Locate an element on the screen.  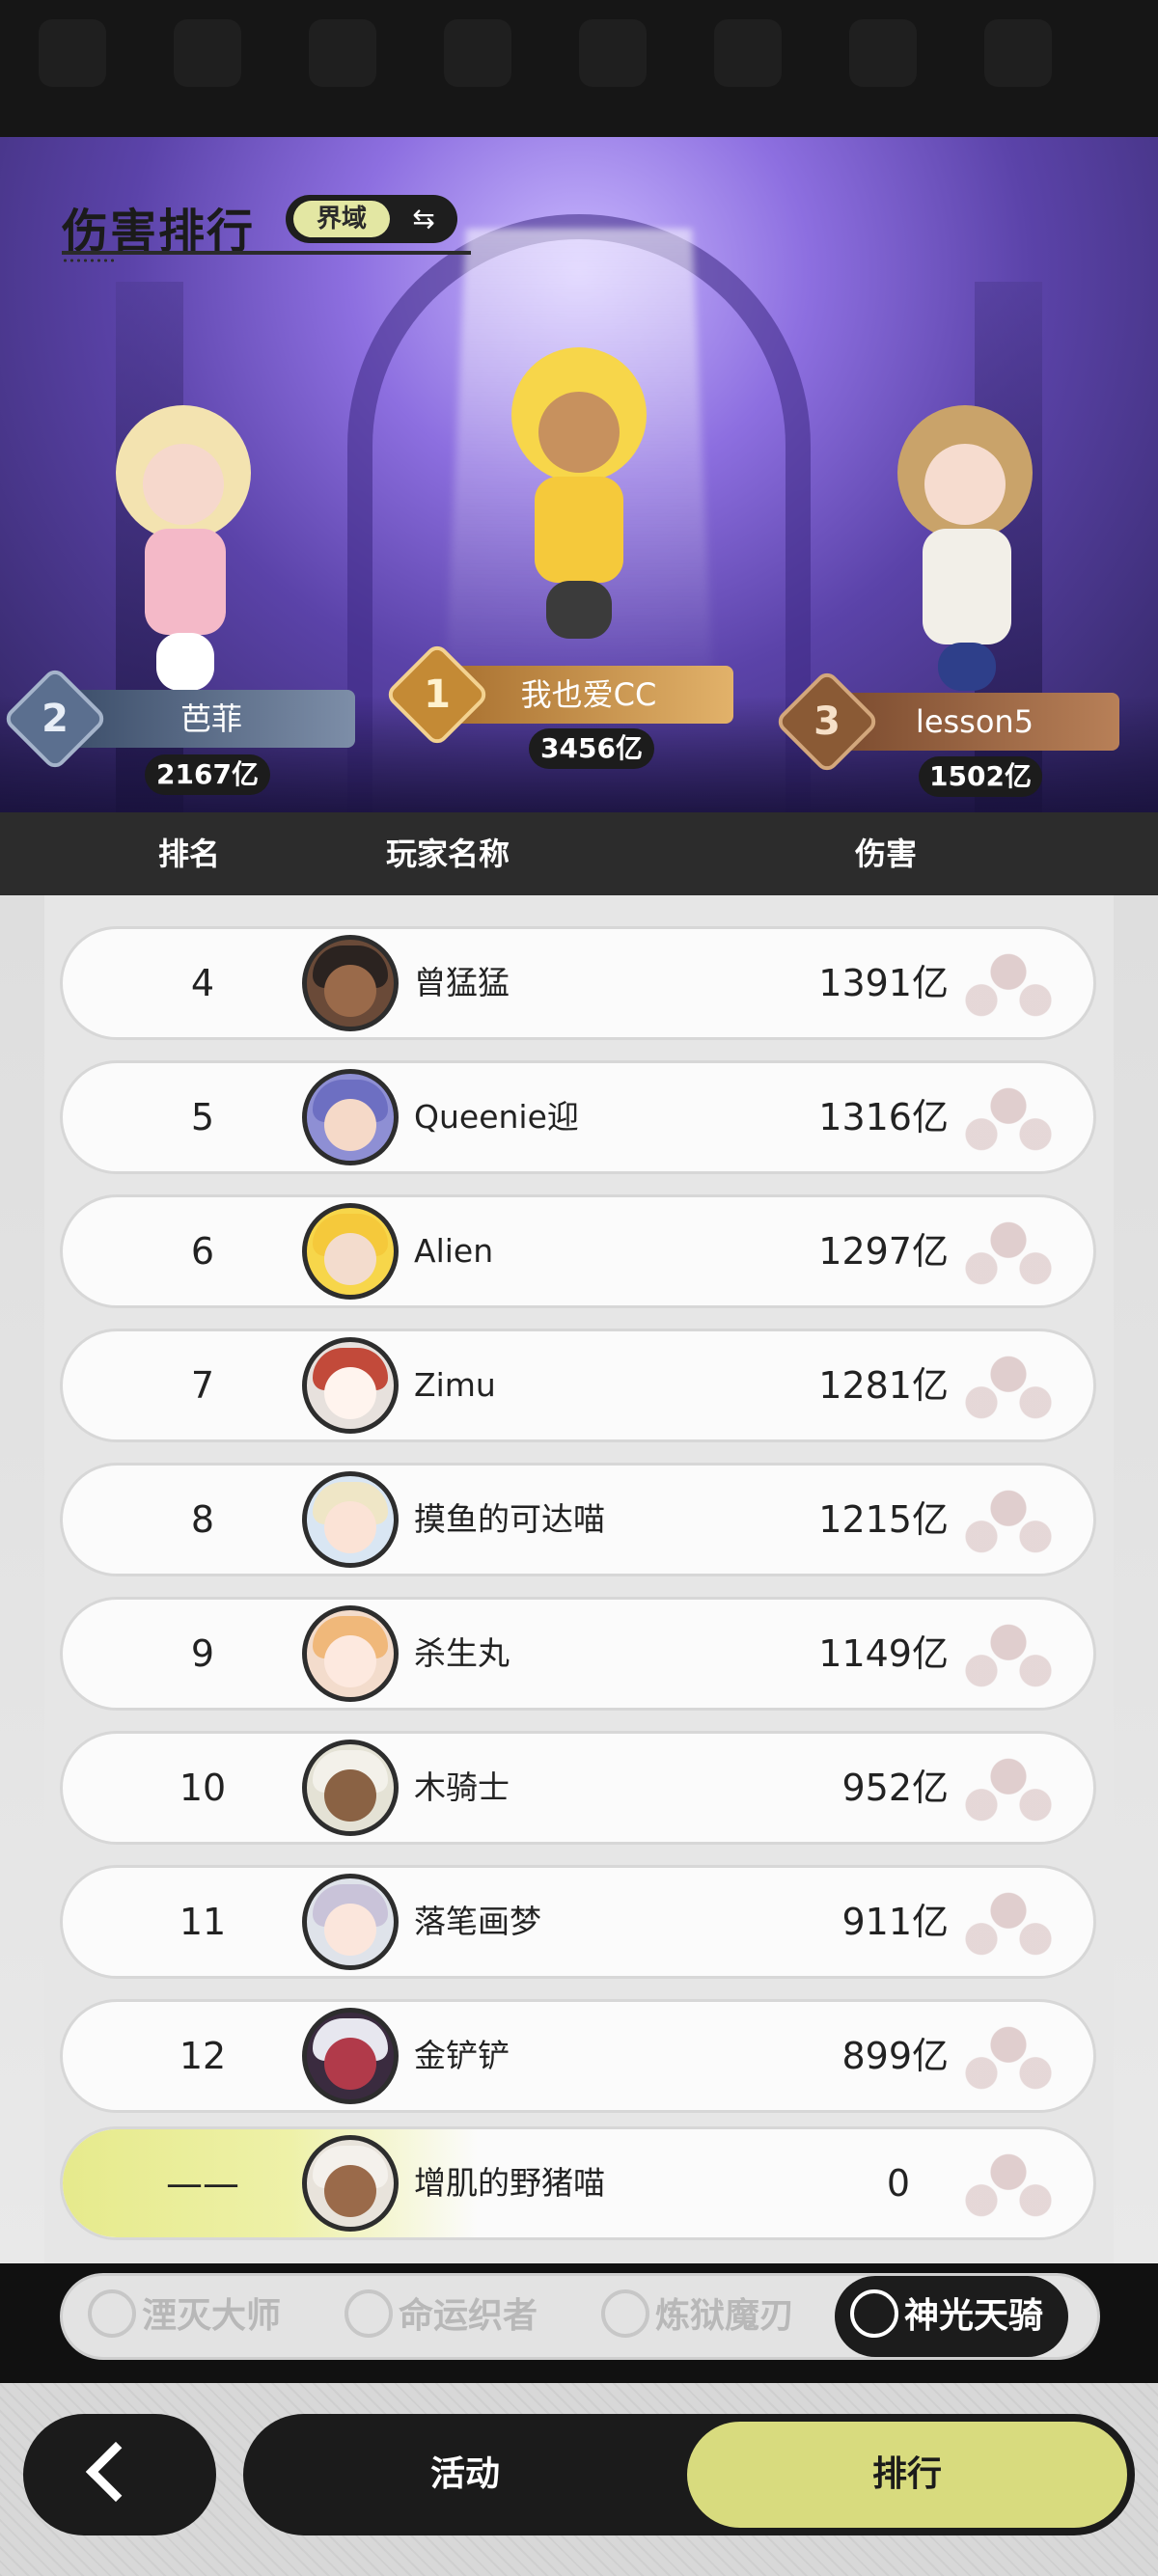
bottom-segment-control: 活动 排行 is located at coordinates (689, 2474).